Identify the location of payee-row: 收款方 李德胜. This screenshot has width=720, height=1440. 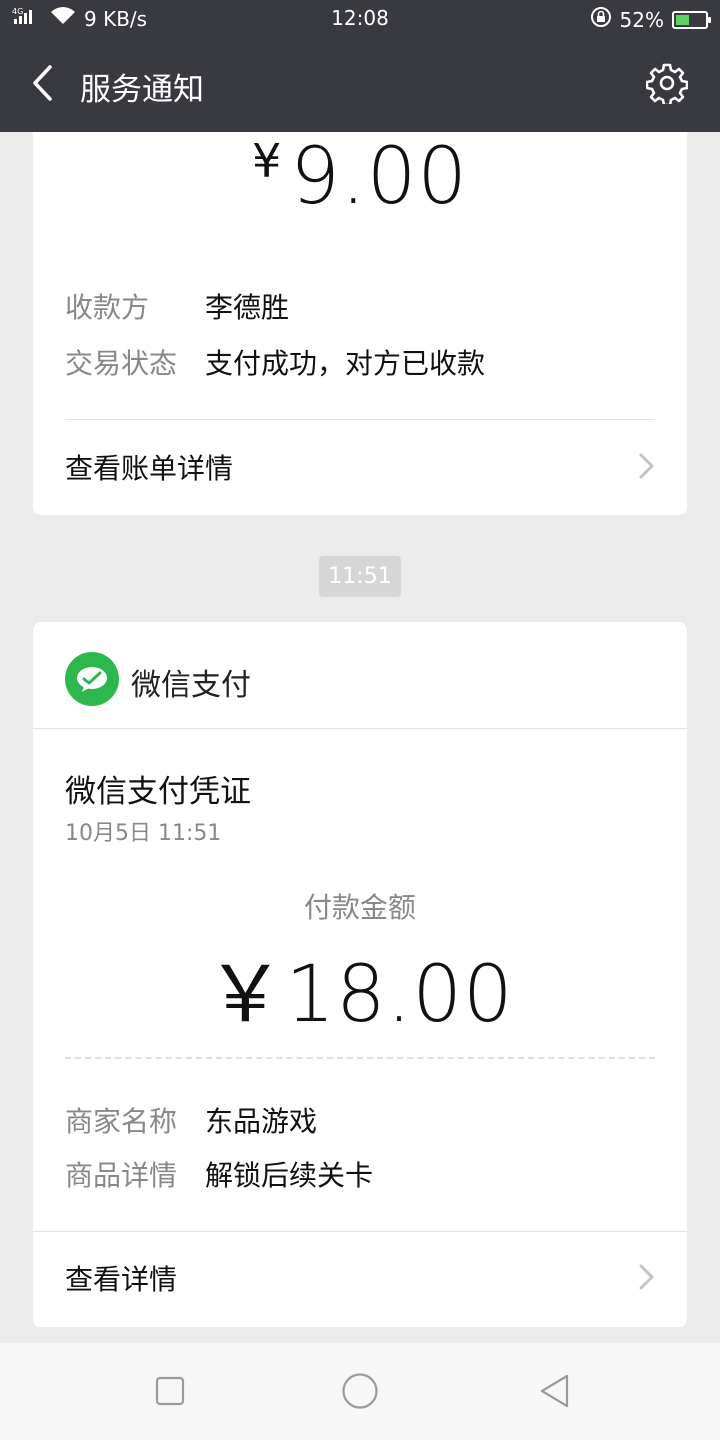
(177, 306).